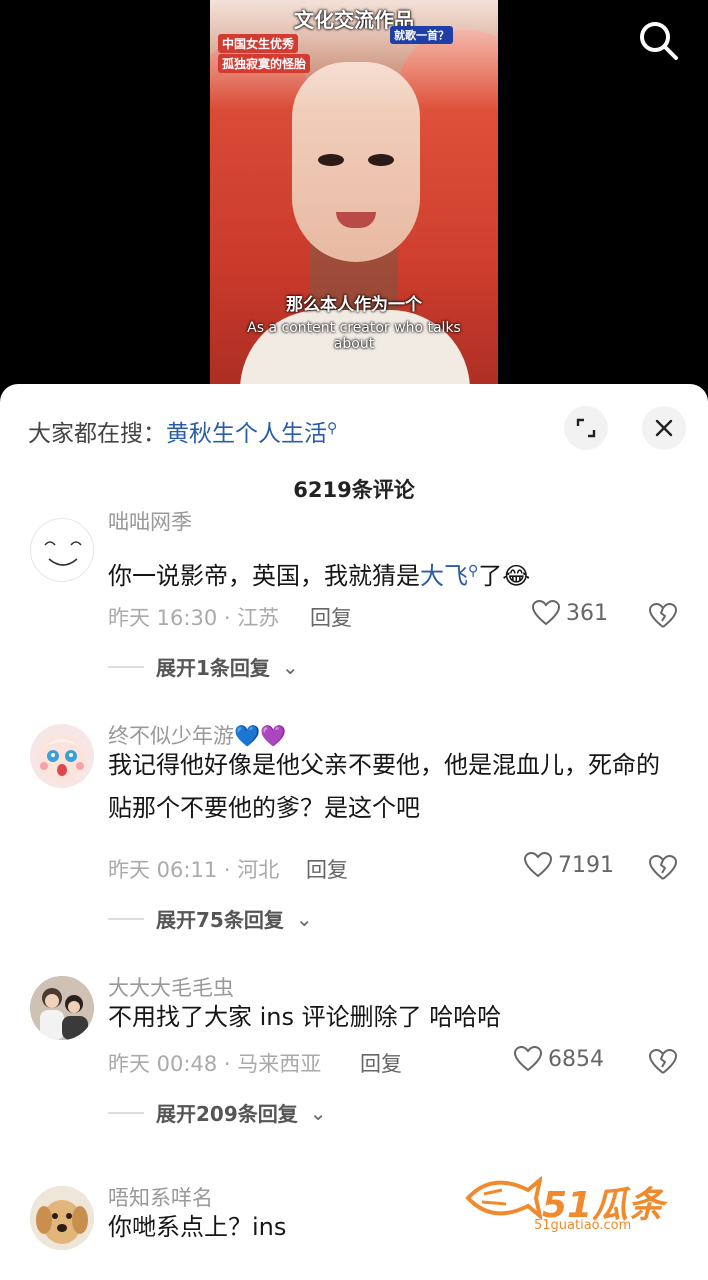  What do you see at coordinates (384, 786) in the screenshot?
I see `comment-text: 我记得他好像是他父亲不要他，他是混血儿，死命的贴那个不要他的爹？是这个吧` at bounding box center [384, 786].